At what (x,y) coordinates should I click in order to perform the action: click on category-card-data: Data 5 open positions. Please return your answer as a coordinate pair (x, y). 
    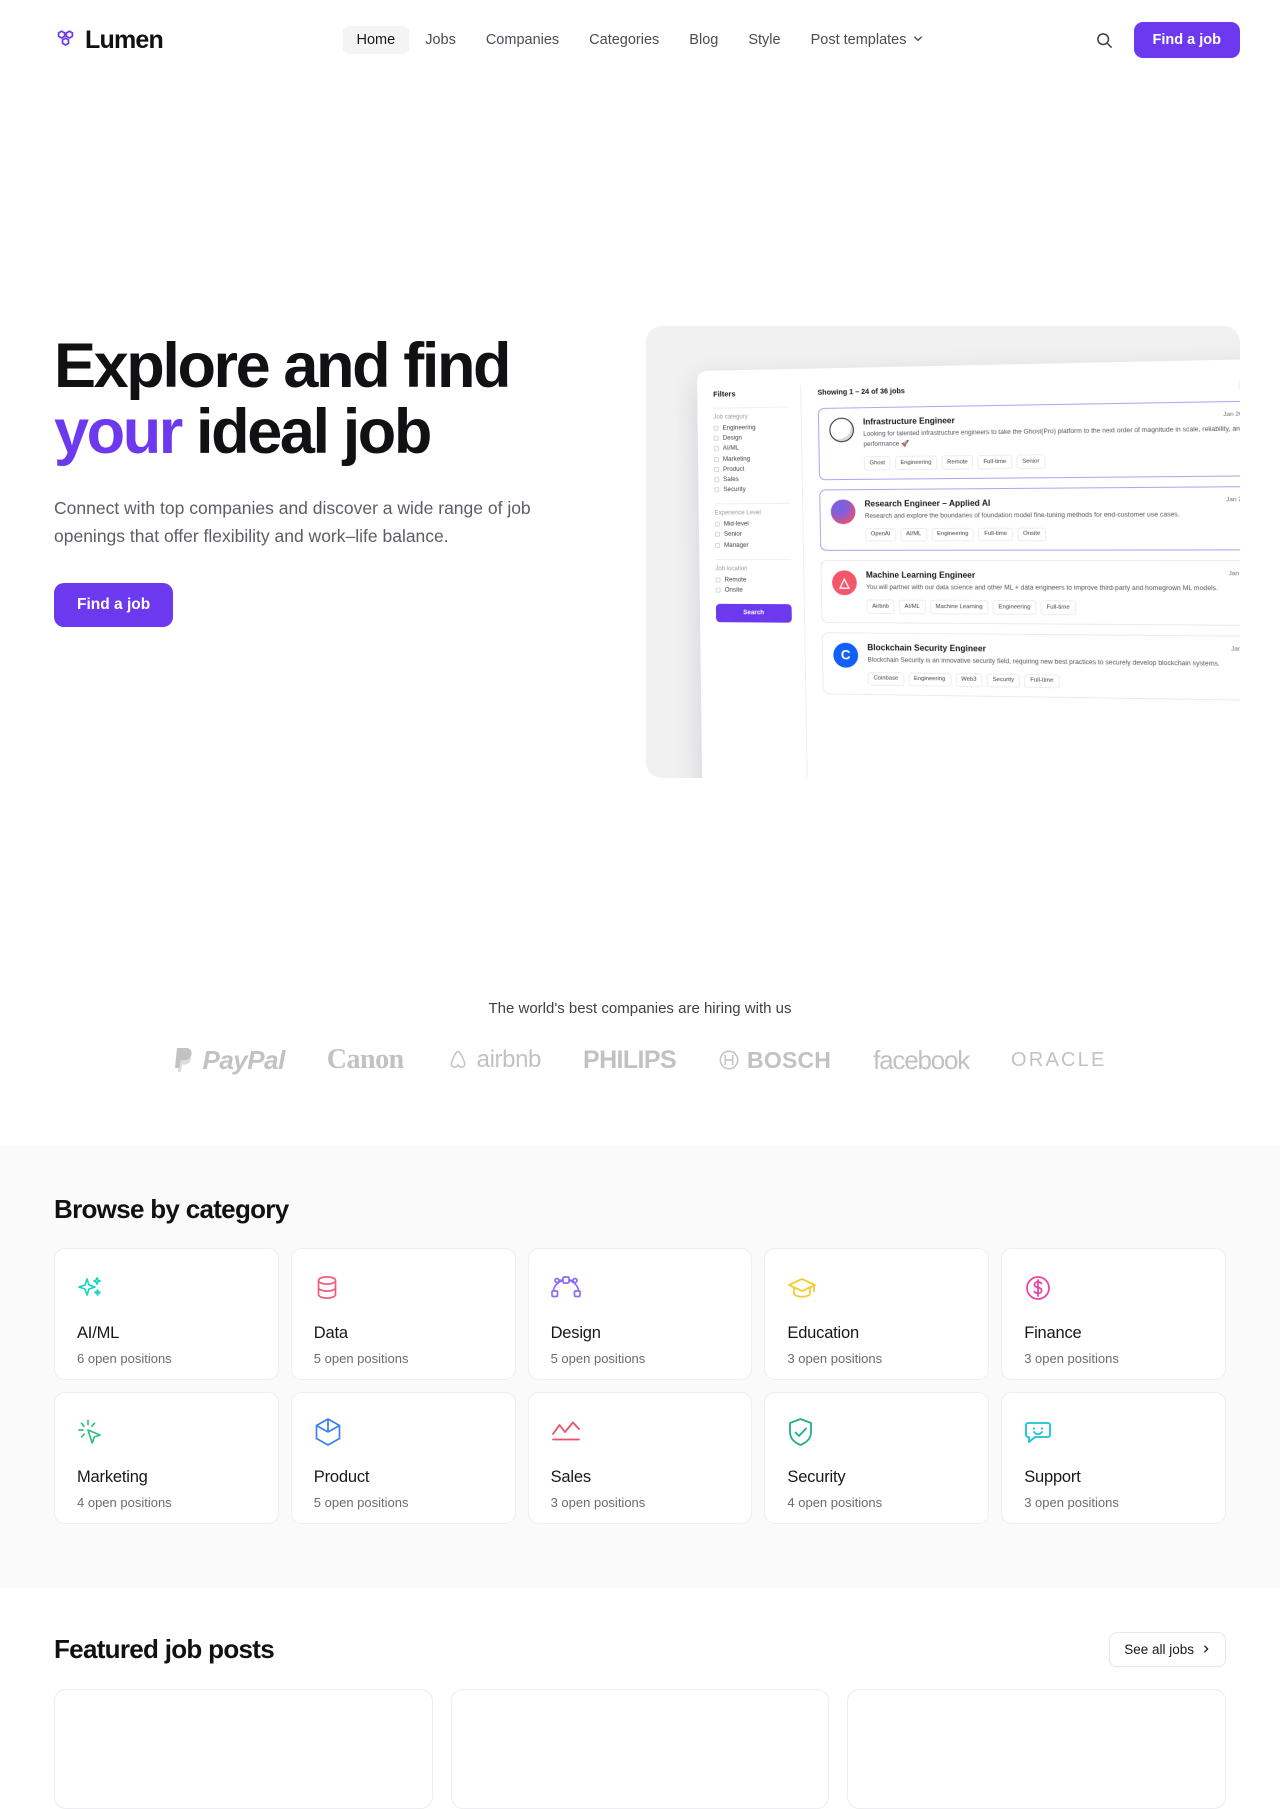
    Looking at the image, I should click on (403, 1314).